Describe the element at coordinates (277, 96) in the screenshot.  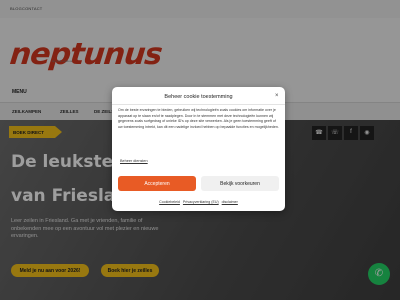
I see `close-icon: ×` at that location.